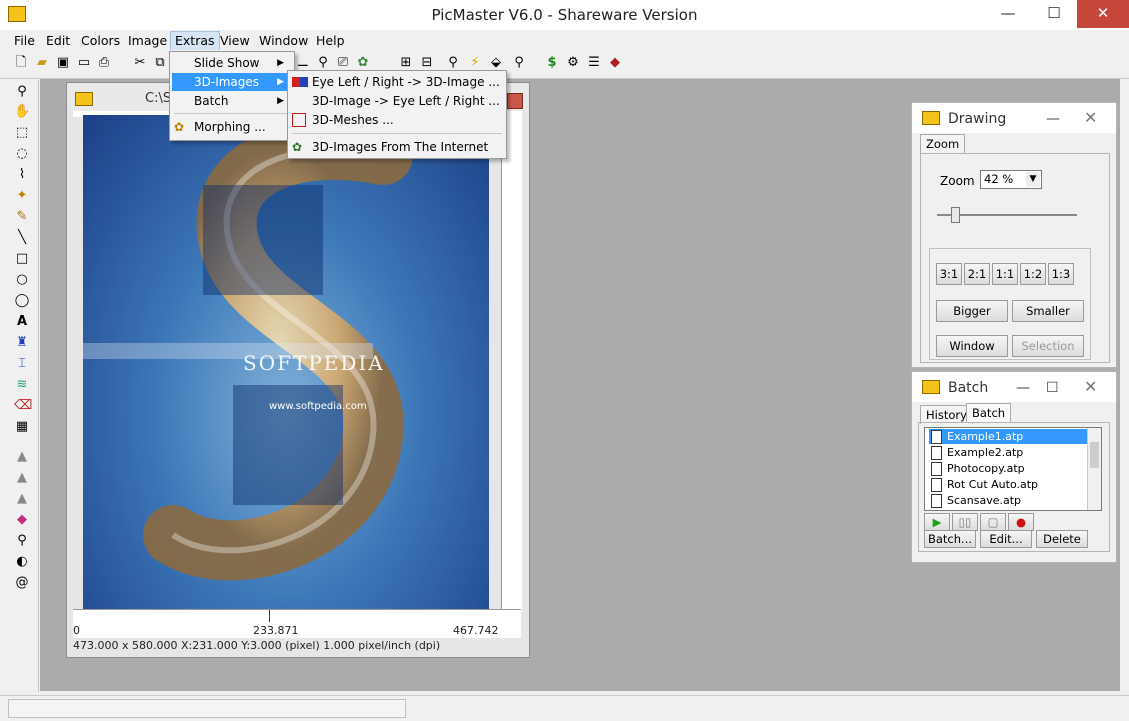  Describe the element at coordinates (1033, 274) in the screenshot. I see `ratio-1-2-button: 1:2` at that location.